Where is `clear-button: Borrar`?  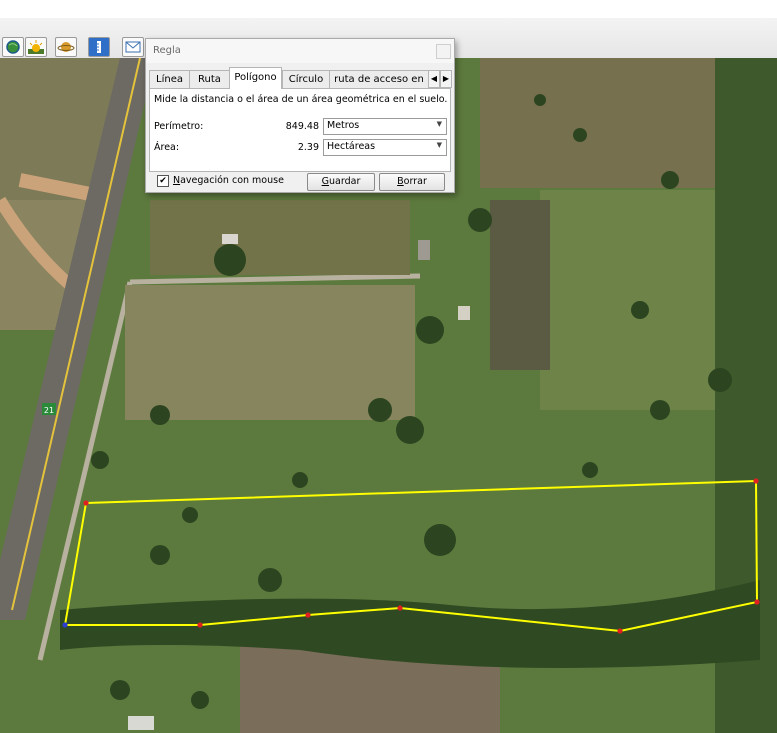 clear-button: Borrar is located at coordinates (412, 182).